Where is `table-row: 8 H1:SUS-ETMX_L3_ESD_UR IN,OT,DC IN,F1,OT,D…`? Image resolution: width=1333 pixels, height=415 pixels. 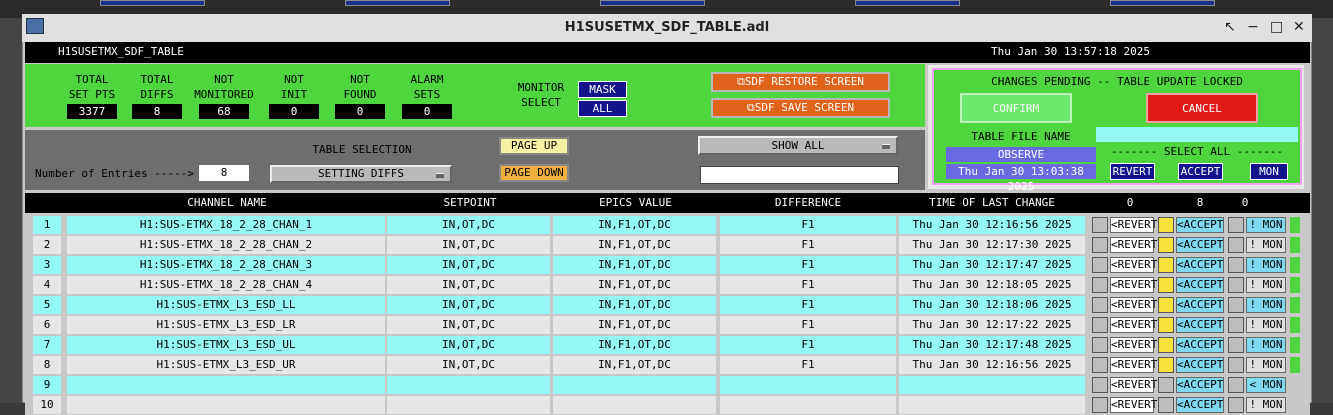 table-row: 8 H1:SUS-ETMX_L3_ESD_UR IN,OT,DC IN,F1,OT,D… is located at coordinates (667, 365).